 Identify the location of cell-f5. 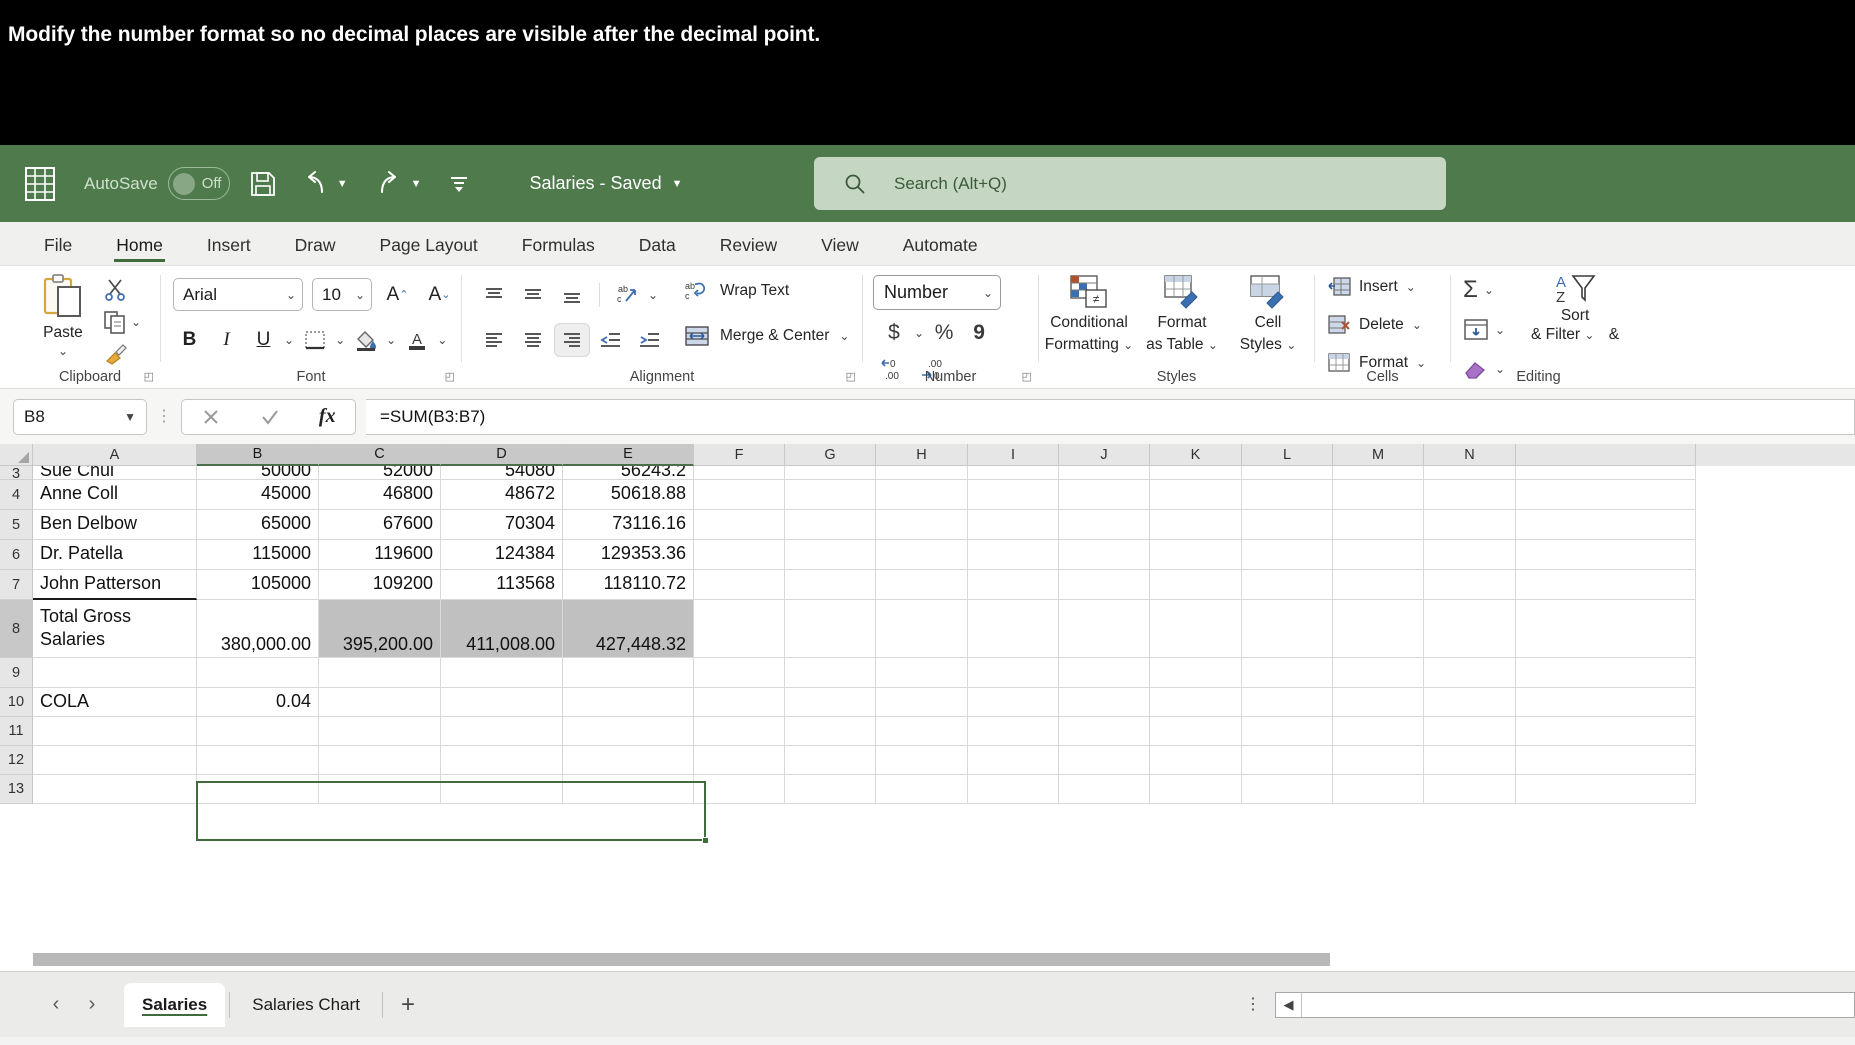
(739, 525).